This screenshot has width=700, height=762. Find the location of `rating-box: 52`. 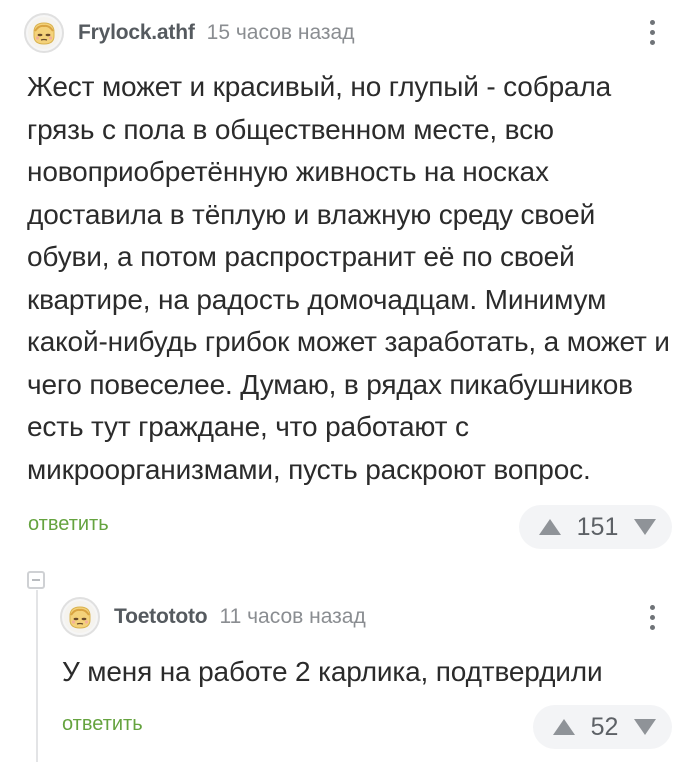

rating-box: 52 is located at coordinates (602, 727).